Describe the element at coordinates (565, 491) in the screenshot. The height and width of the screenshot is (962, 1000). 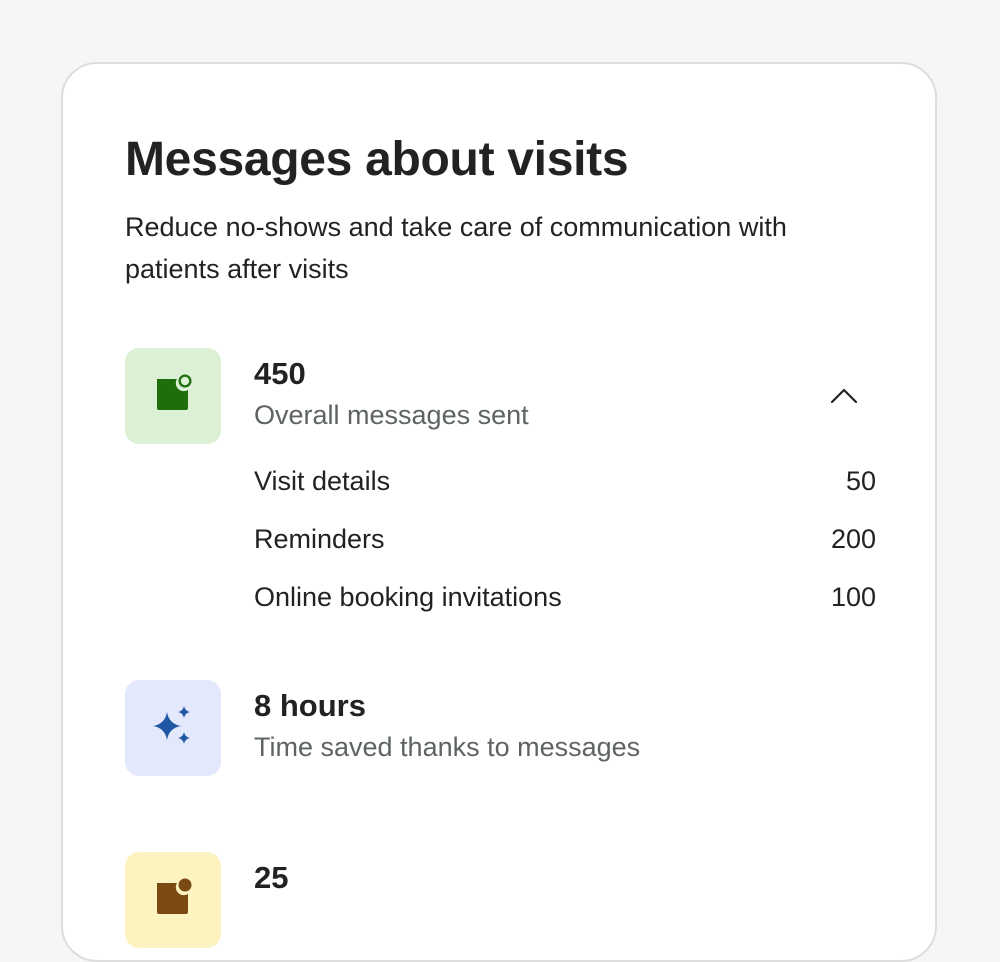
I see `breakdown-row: Visit details 50` at that location.